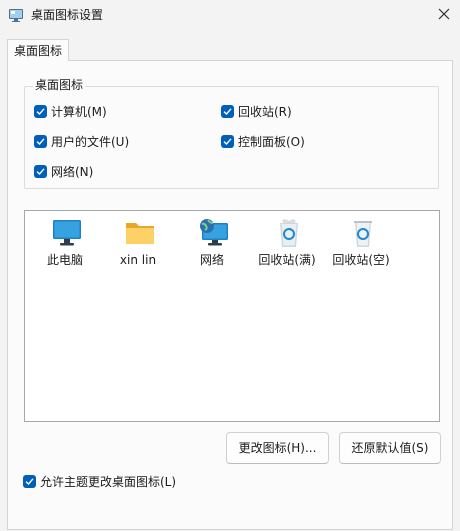  I want to click on group-legend: 桌面图标, so click(59, 85).